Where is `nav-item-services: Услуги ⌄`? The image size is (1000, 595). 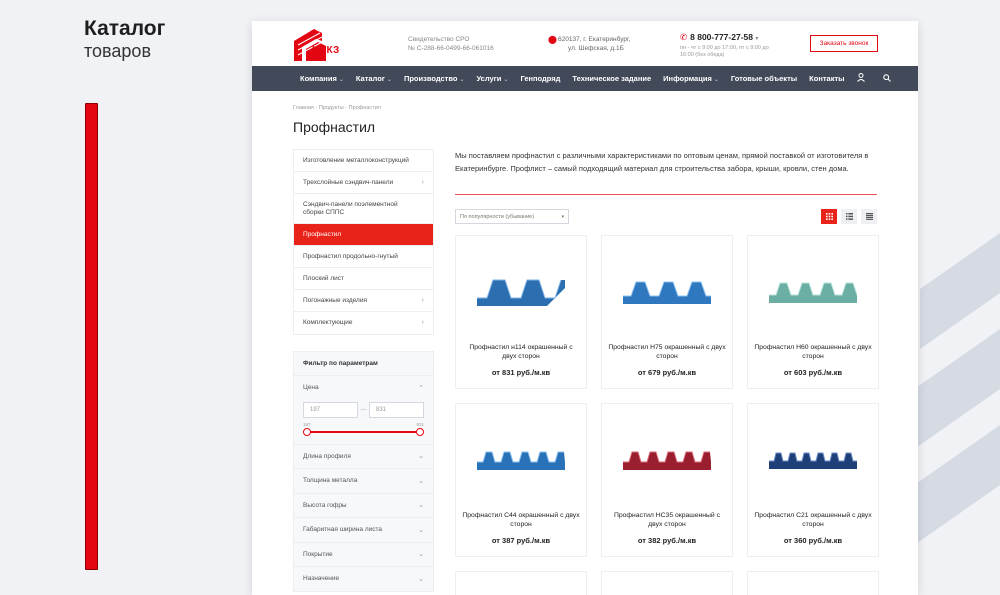
nav-item-services: Услуги ⌄ is located at coordinates (492, 78).